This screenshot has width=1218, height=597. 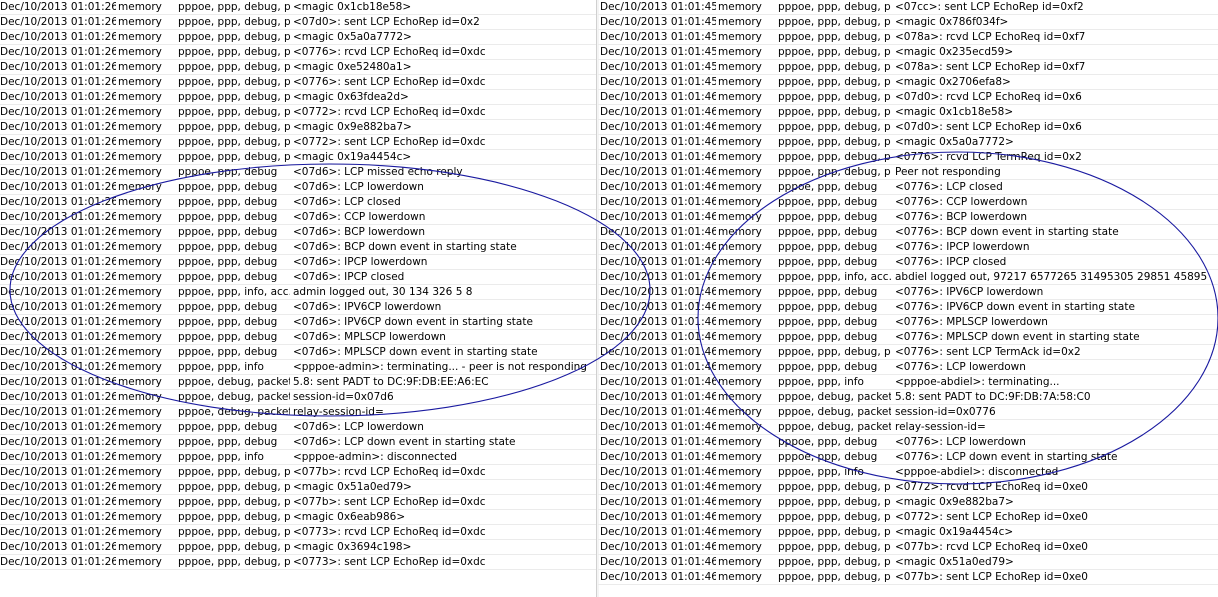 What do you see at coordinates (343, 397) in the screenshot?
I see `log-message: session-id=0x07d6` at bounding box center [343, 397].